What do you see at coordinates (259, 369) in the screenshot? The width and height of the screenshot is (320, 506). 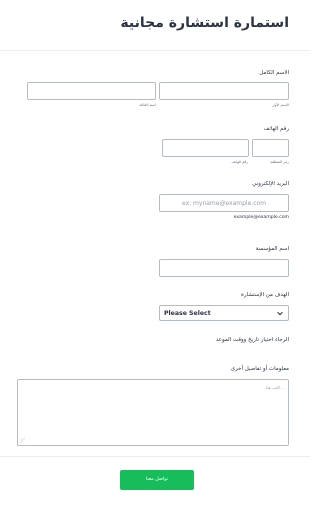 I see `notes-label: معلومات أو تفاصيل أخرى` at bounding box center [259, 369].